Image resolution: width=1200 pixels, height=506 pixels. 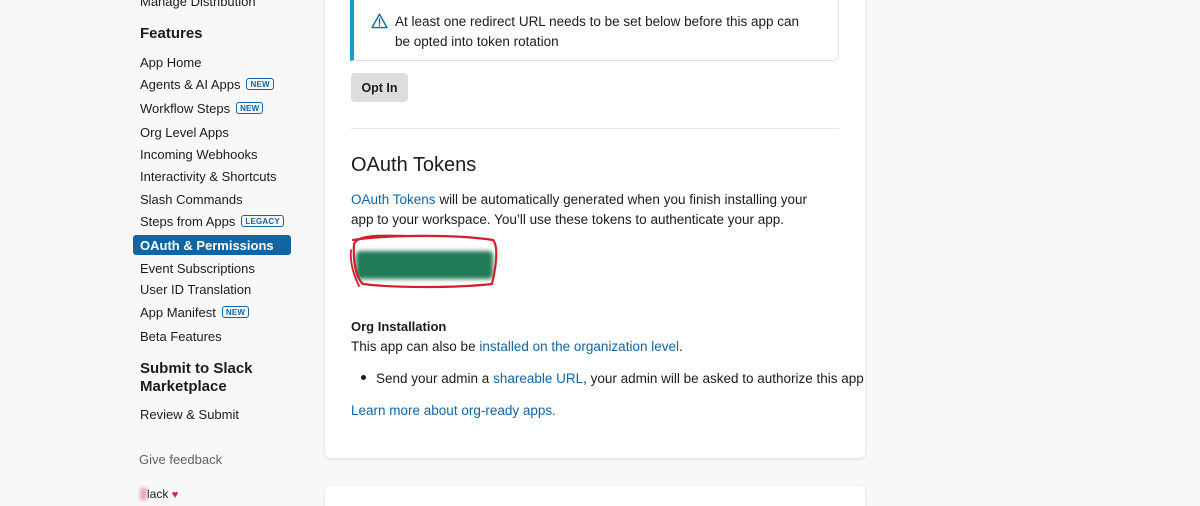 What do you see at coordinates (538, 378) in the screenshot?
I see `shareable-url-link: shareable URL` at bounding box center [538, 378].